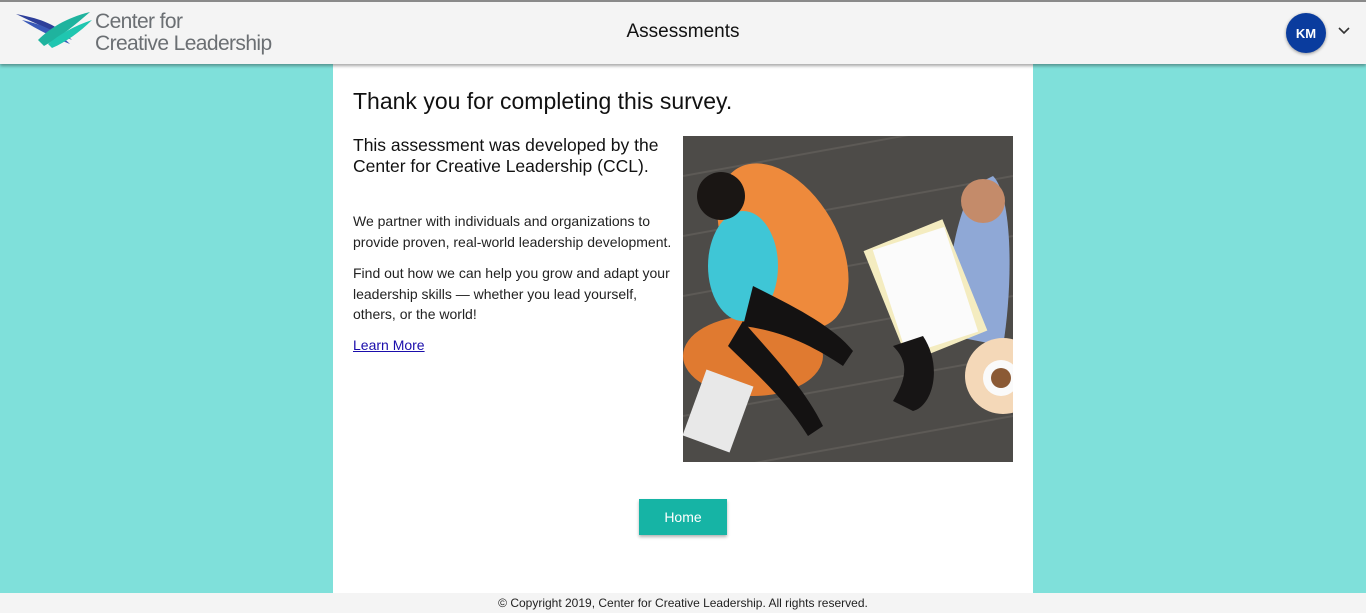 The width and height of the screenshot is (1366, 613). I want to click on user-avatar: KM, so click(1306, 33).